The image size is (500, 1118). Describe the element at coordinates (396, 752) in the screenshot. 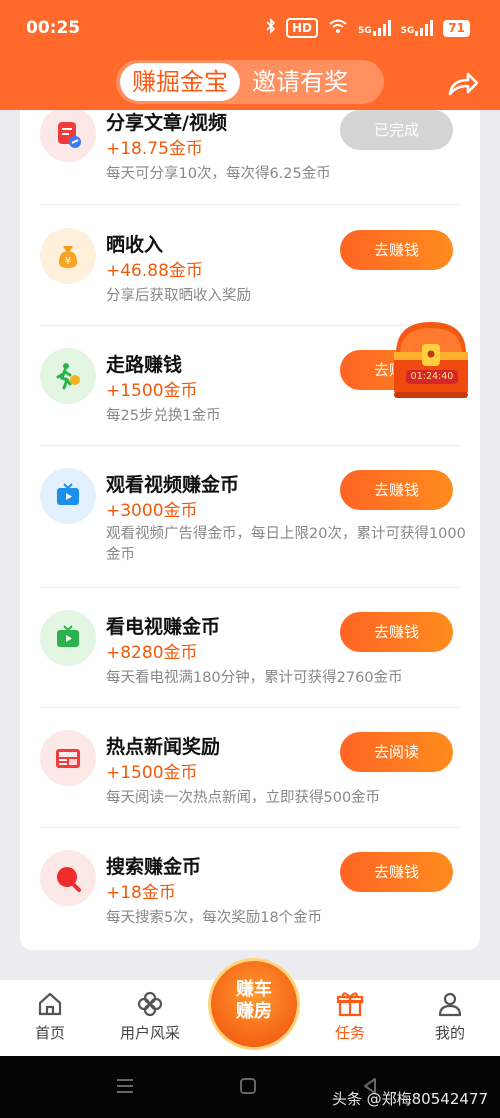

I see `go-read-button: 去阅读` at that location.